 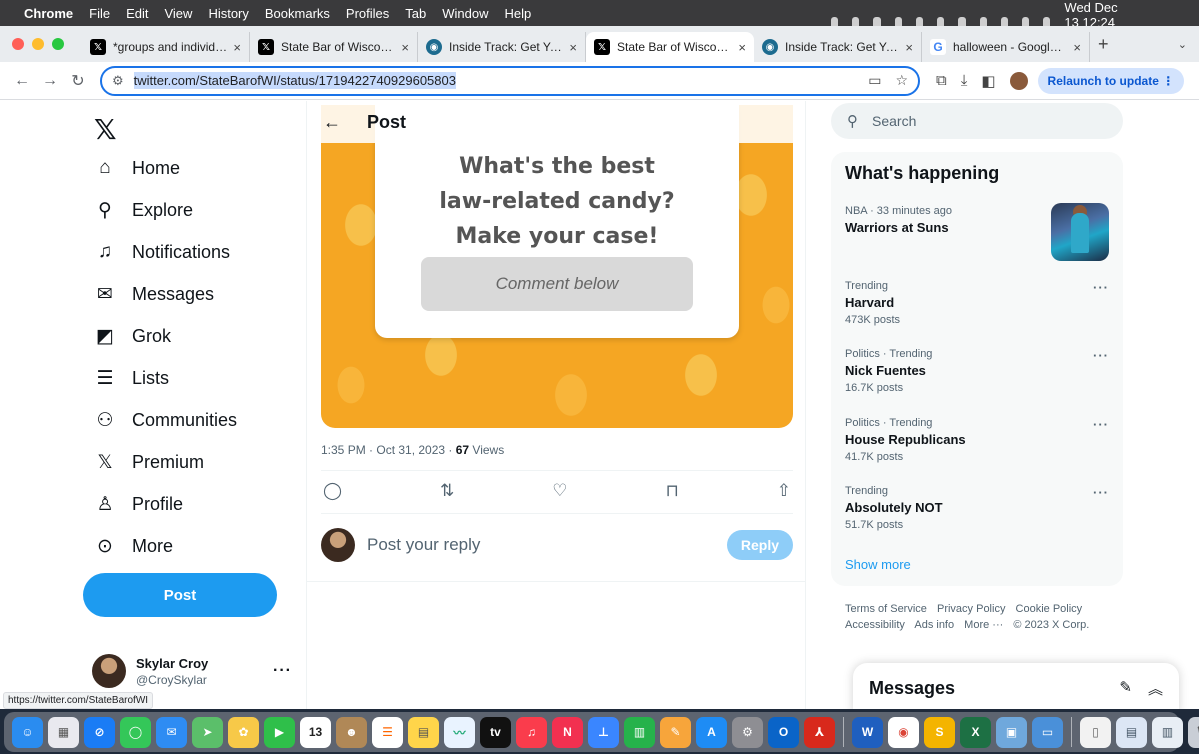 I want to click on zoom-icon: ▭, so click(x=1047, y=732).